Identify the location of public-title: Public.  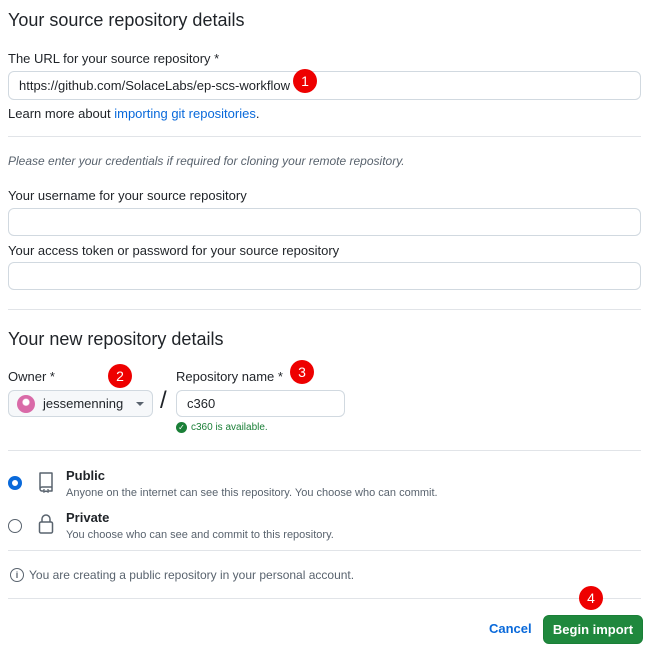
(86, 475).